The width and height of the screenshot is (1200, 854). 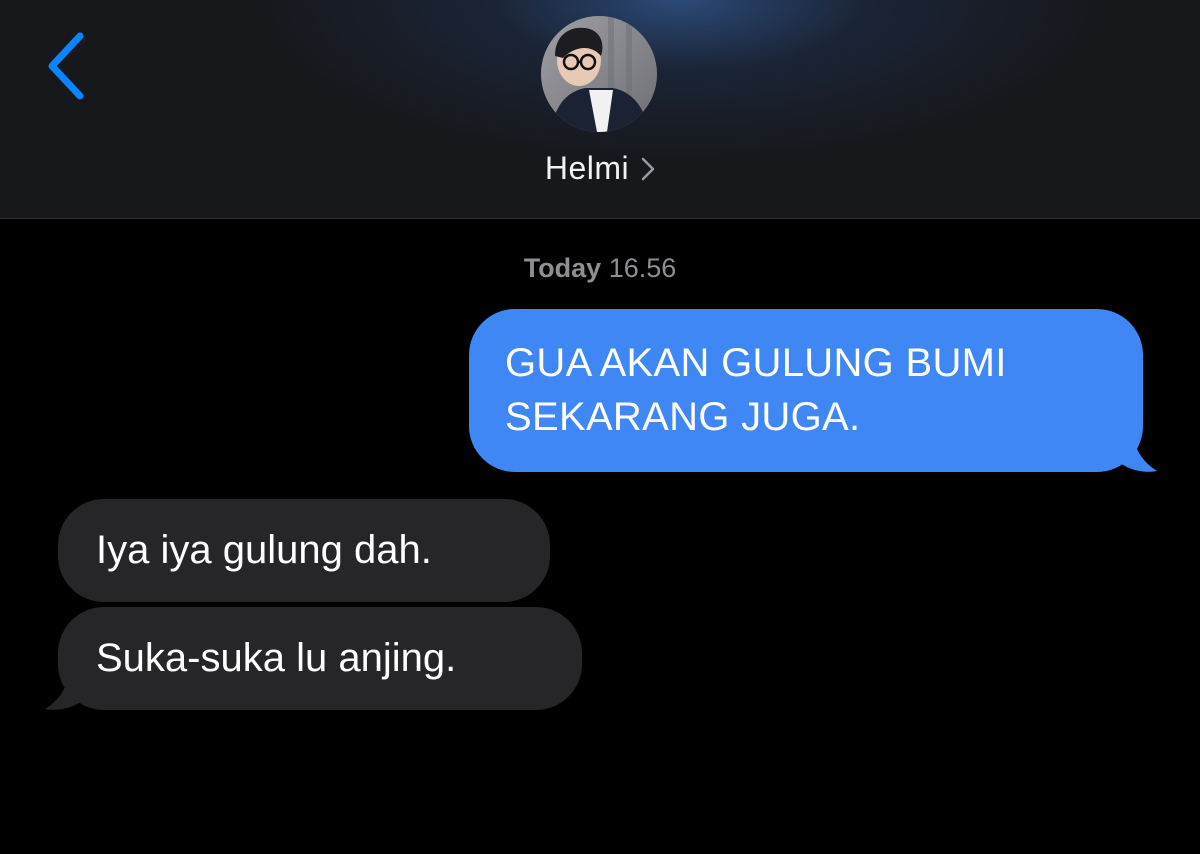 I want to click on timestamp-time: 16.56, so click(x=642, y=268).